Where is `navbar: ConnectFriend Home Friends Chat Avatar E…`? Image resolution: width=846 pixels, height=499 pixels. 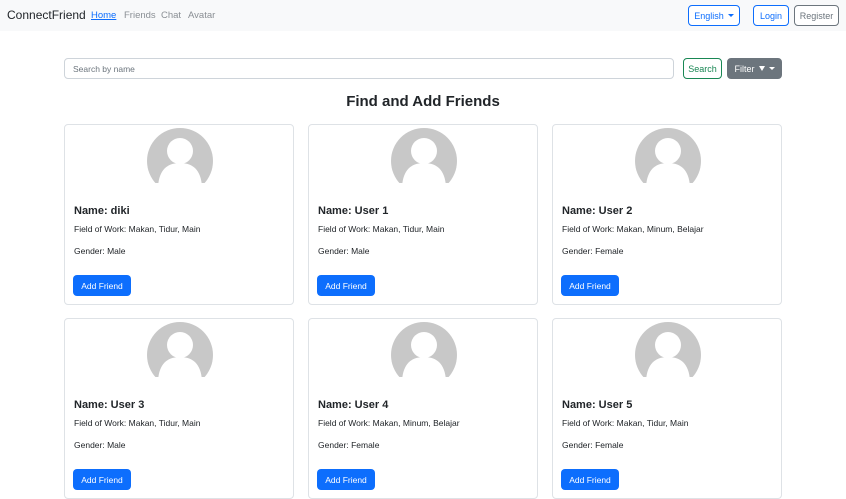 navbar: ConnectFriend Home Friends Chat Avatar E… is located at coordinates (423, 15).